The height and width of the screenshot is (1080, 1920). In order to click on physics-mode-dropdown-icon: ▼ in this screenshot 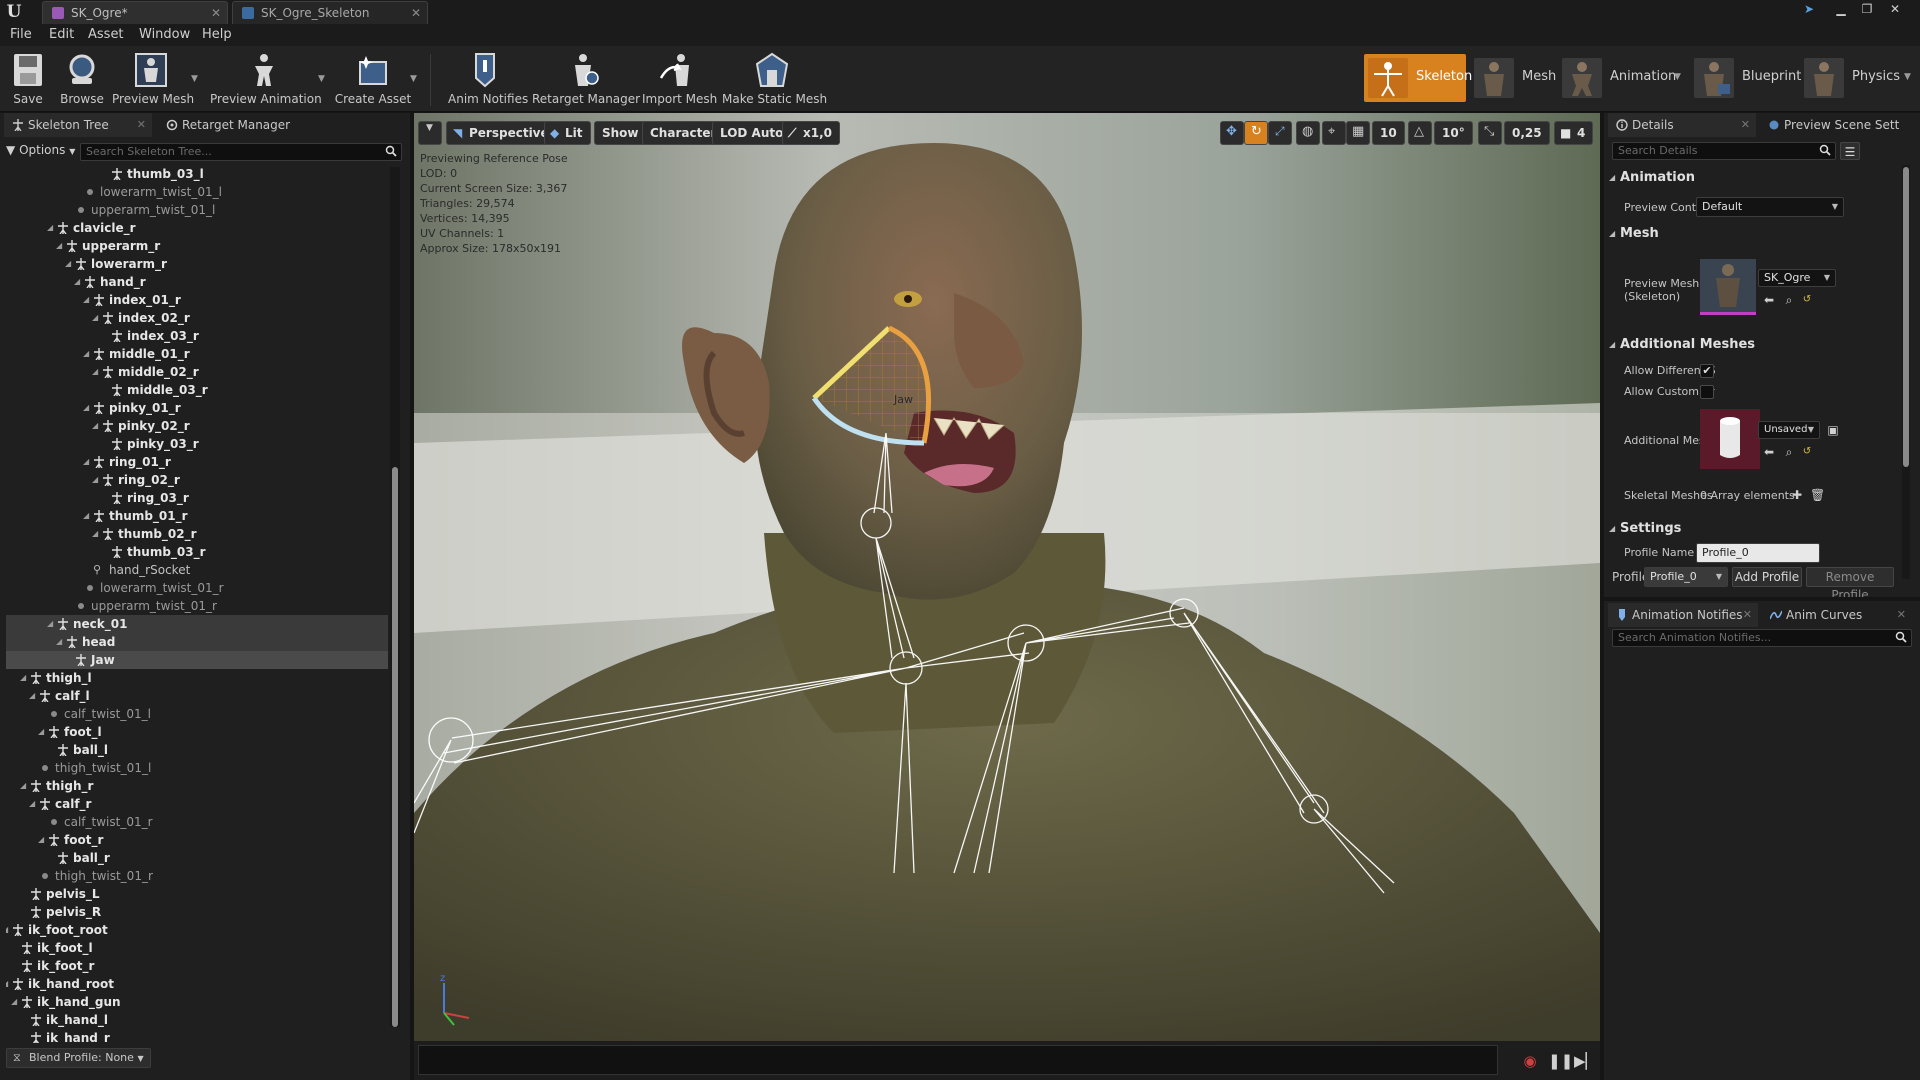, I will do `click(1907, 77)`.